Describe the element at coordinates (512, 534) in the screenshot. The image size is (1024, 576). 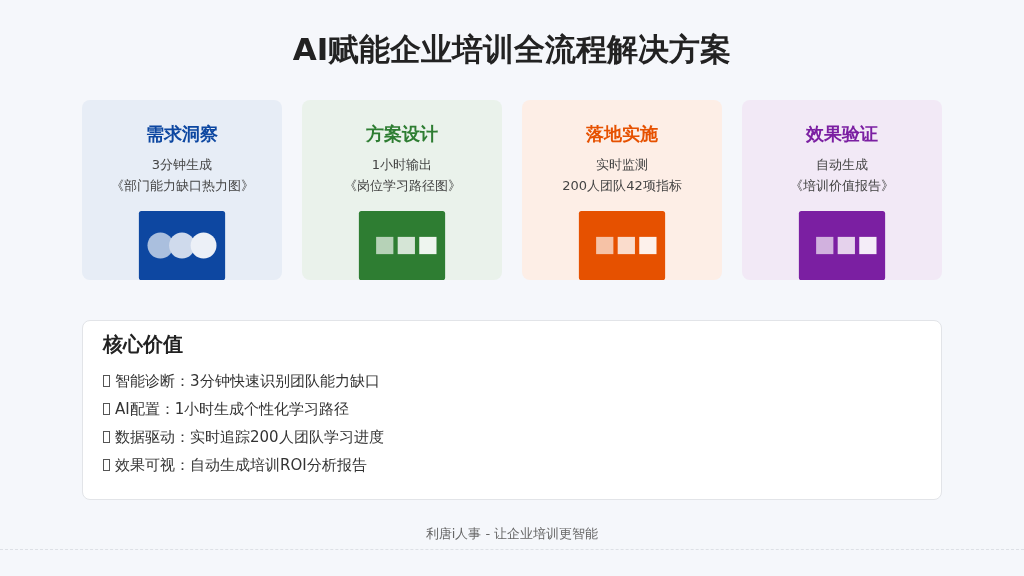
I see `footer-text: 利唐i人事 - 让企业培训更智能` at that location.